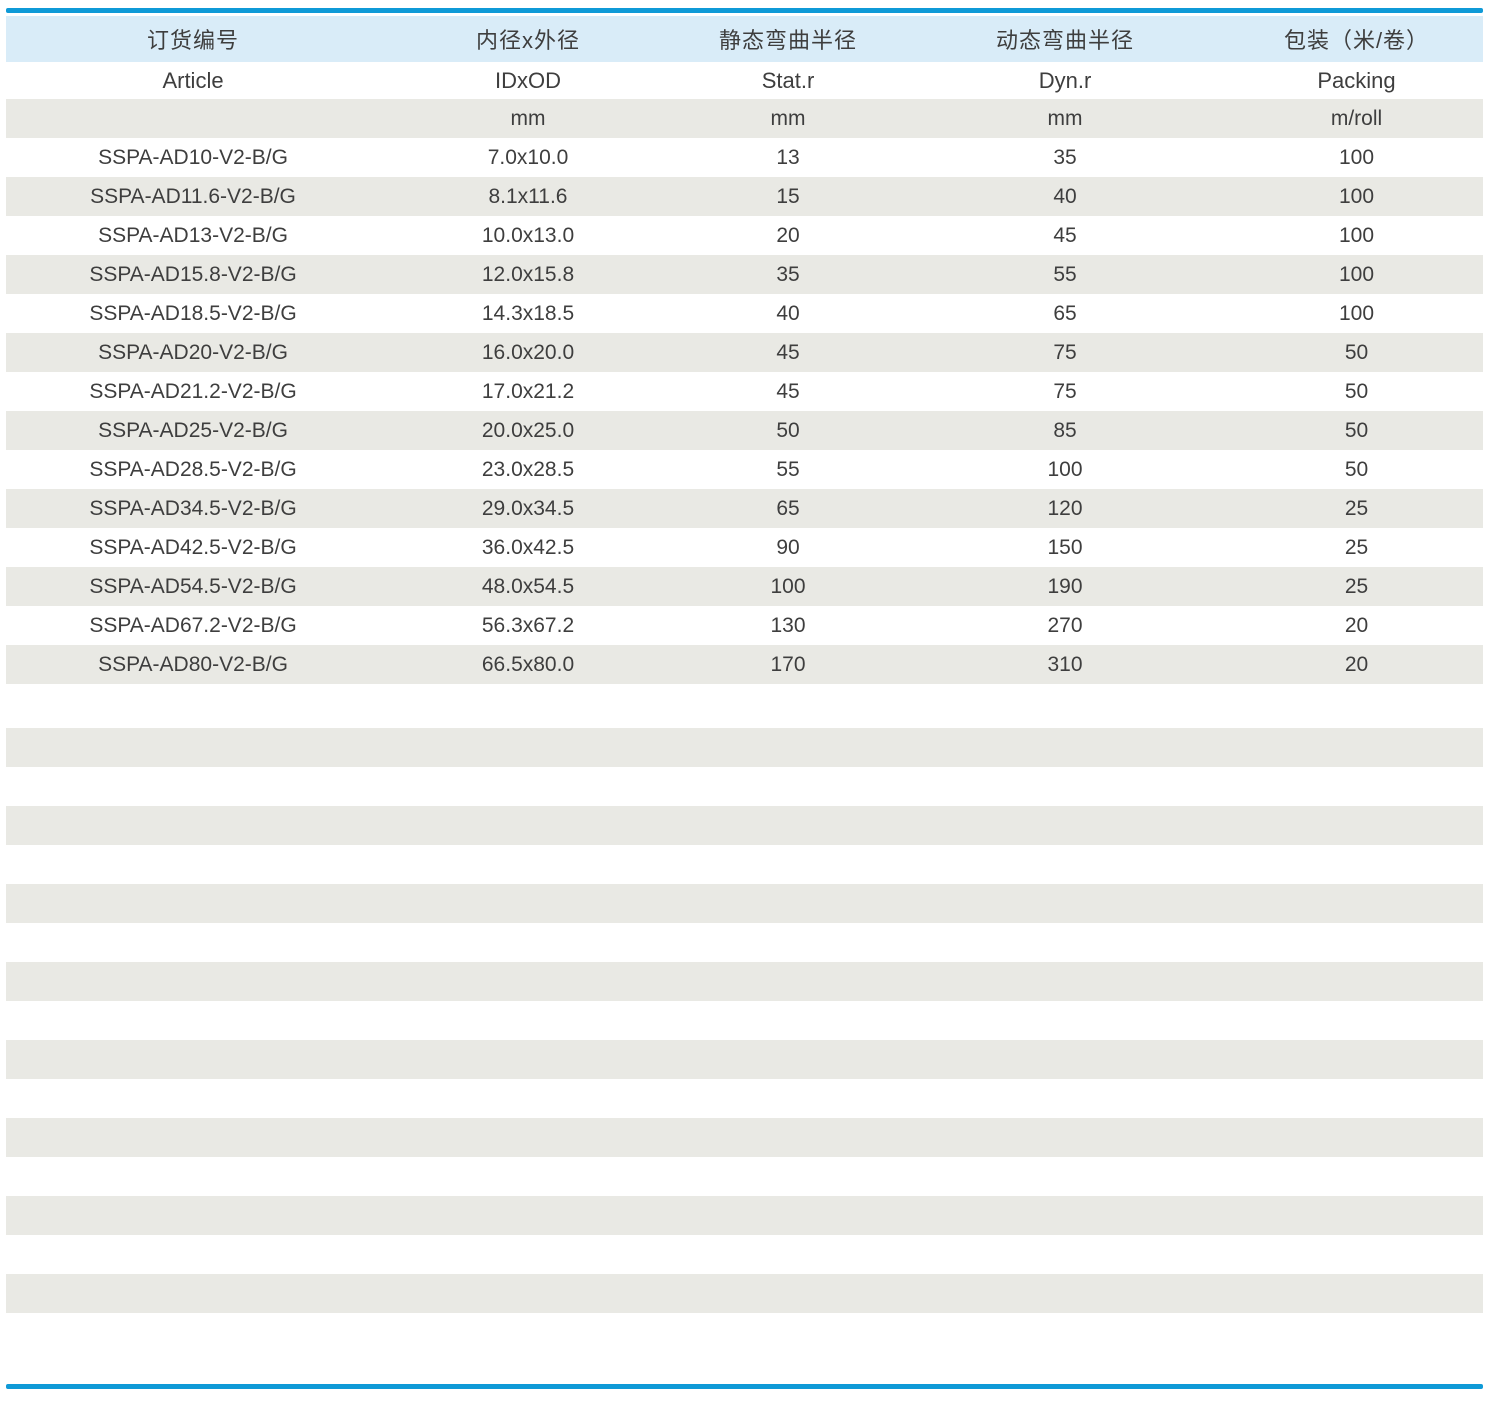 This screenshot has height=1403, width=1500. I want to click on cell-article: SSPA-AD13-V2-B/G, so click(193, 235).